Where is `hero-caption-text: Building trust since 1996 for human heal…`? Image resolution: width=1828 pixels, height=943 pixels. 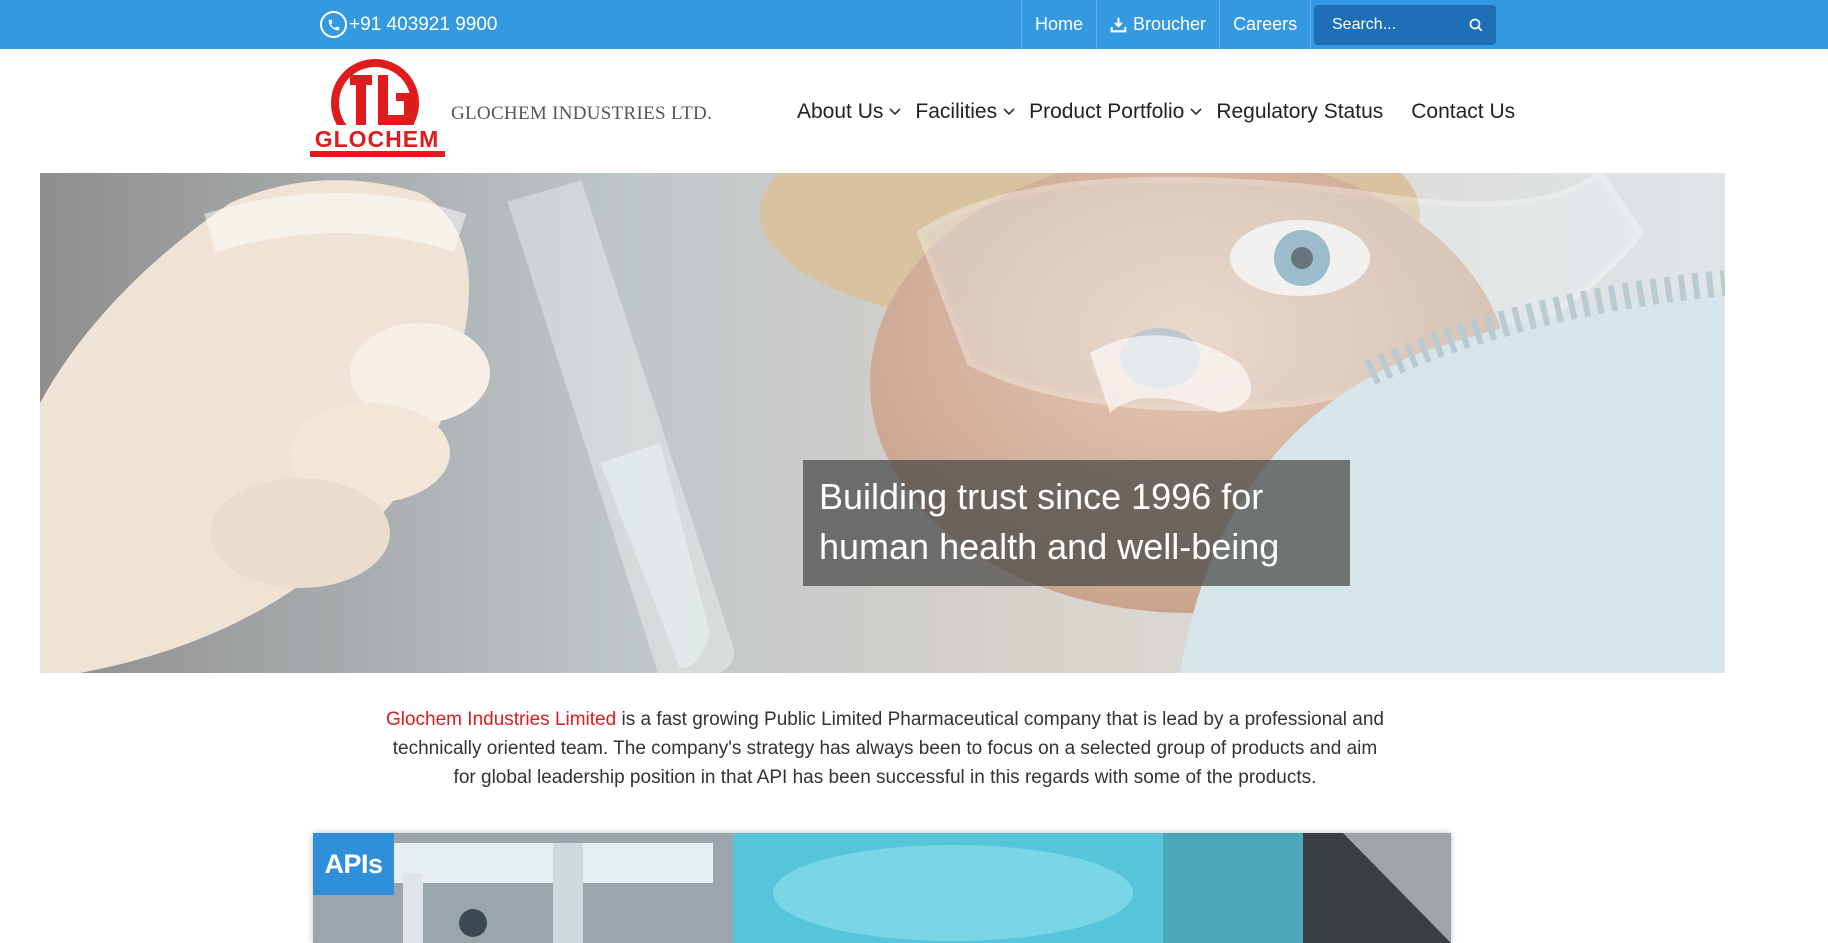 hero-caption-text: Building trust since 1996 for human heal… is located at coordinates (1049, 521).